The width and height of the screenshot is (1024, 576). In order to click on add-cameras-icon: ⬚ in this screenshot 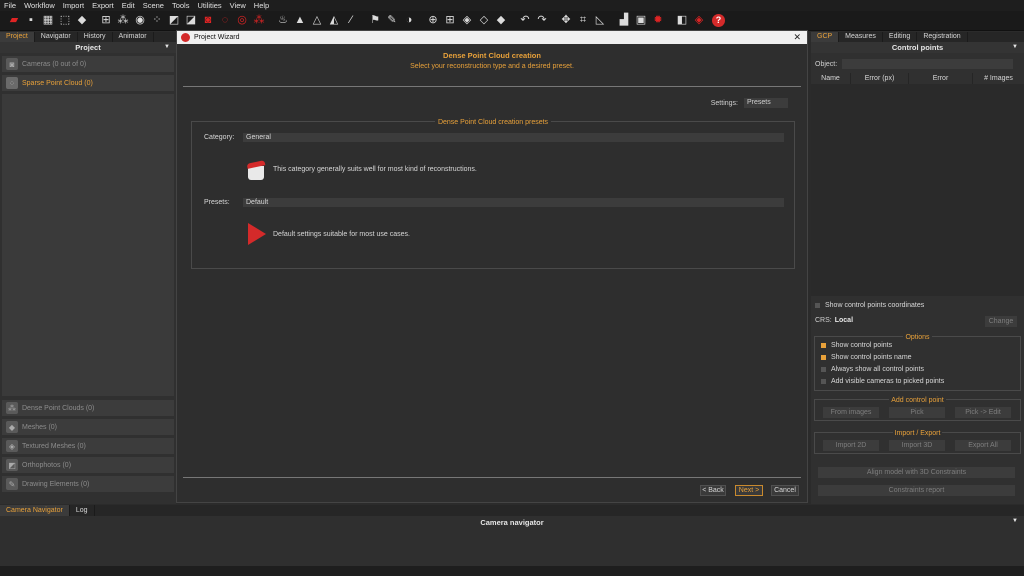, I will do `click(65, 21)`.